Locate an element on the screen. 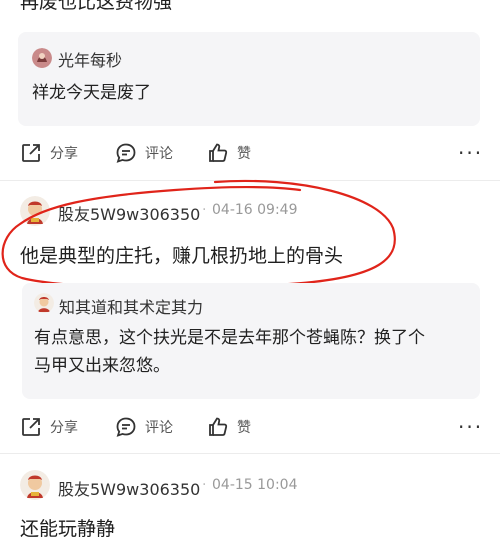  reply-text-line-1: 有点意思，这个扶光是不是去年那个苍蝇陈？换了个 is located at coordinates (229, 338).